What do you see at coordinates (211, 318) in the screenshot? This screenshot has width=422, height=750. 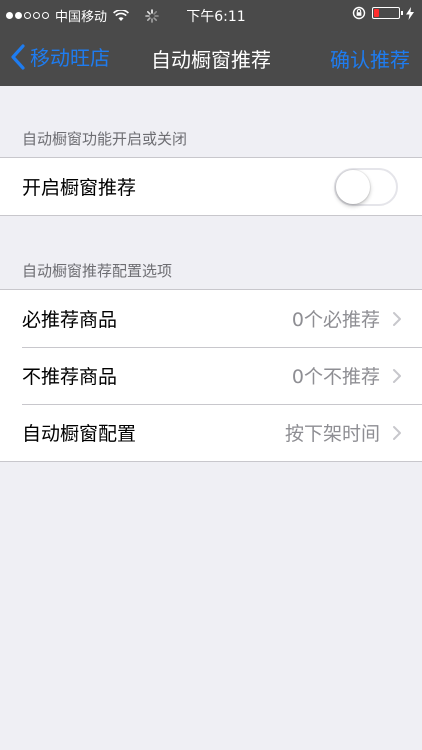 I see `row-must-recommend: 必推荐商品 0个必推荐` at bounding box center [211, 318].